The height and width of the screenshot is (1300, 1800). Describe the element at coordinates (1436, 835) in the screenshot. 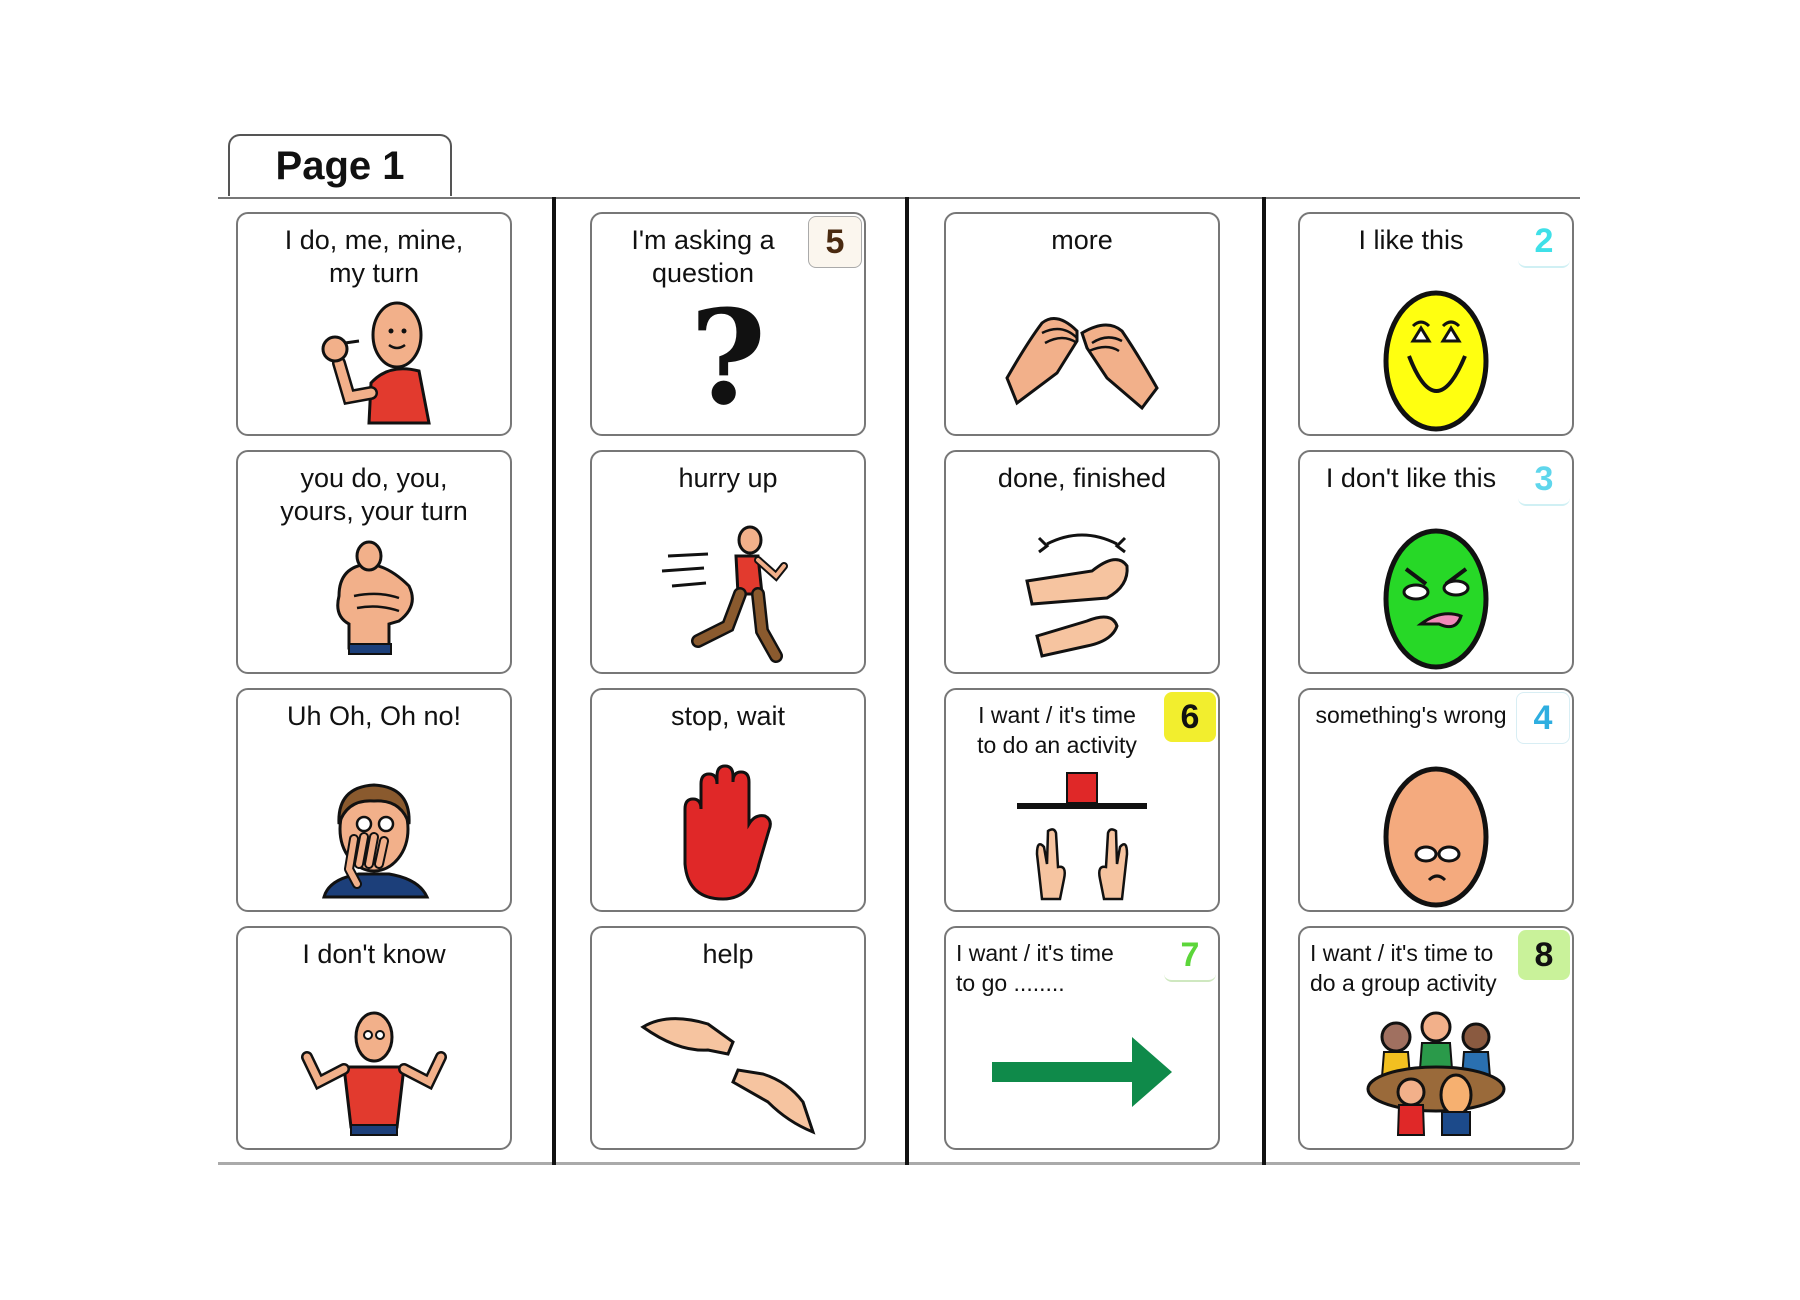

I see `sad-face-icon` at that location.